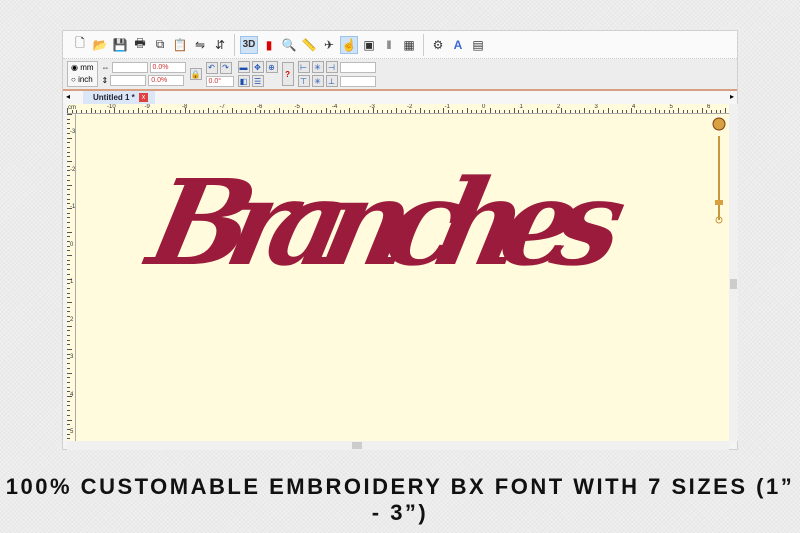 The width and height of the screenshot is (800, 533). I want to click on ruler-h-label: 1, so click(521, 107).